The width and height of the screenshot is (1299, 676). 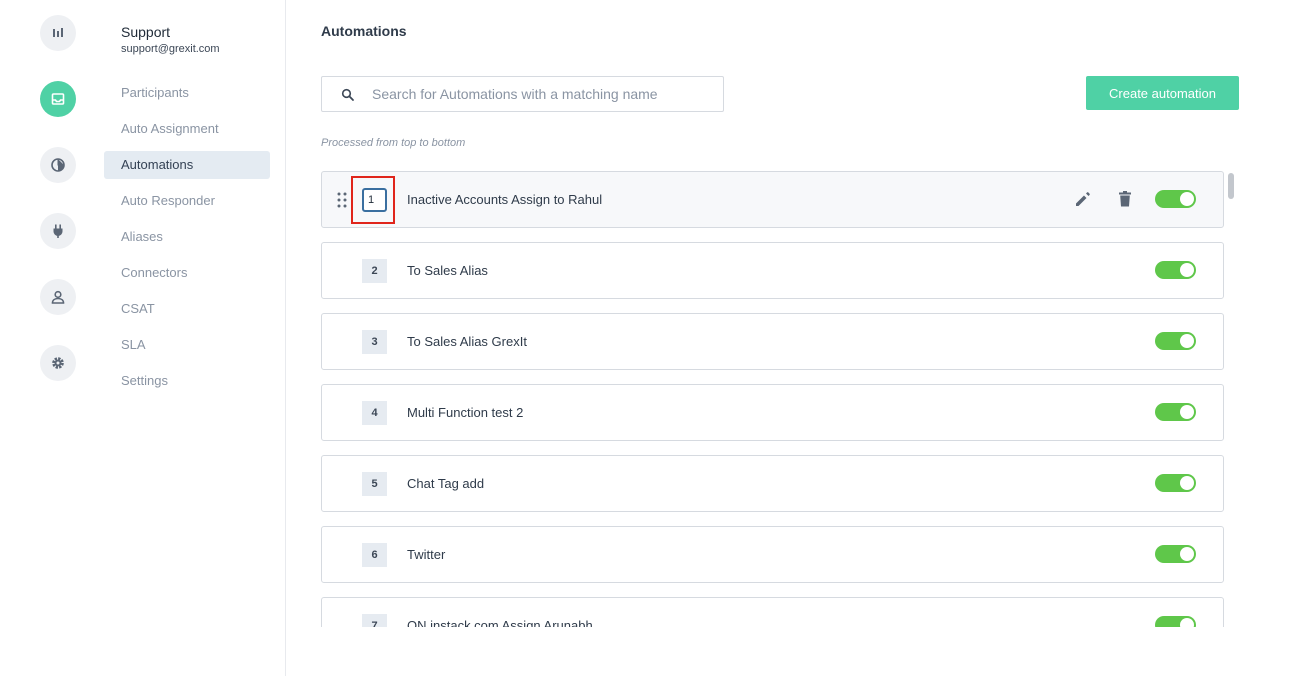 I want to click on search-icon, so click(x=347, y=94).